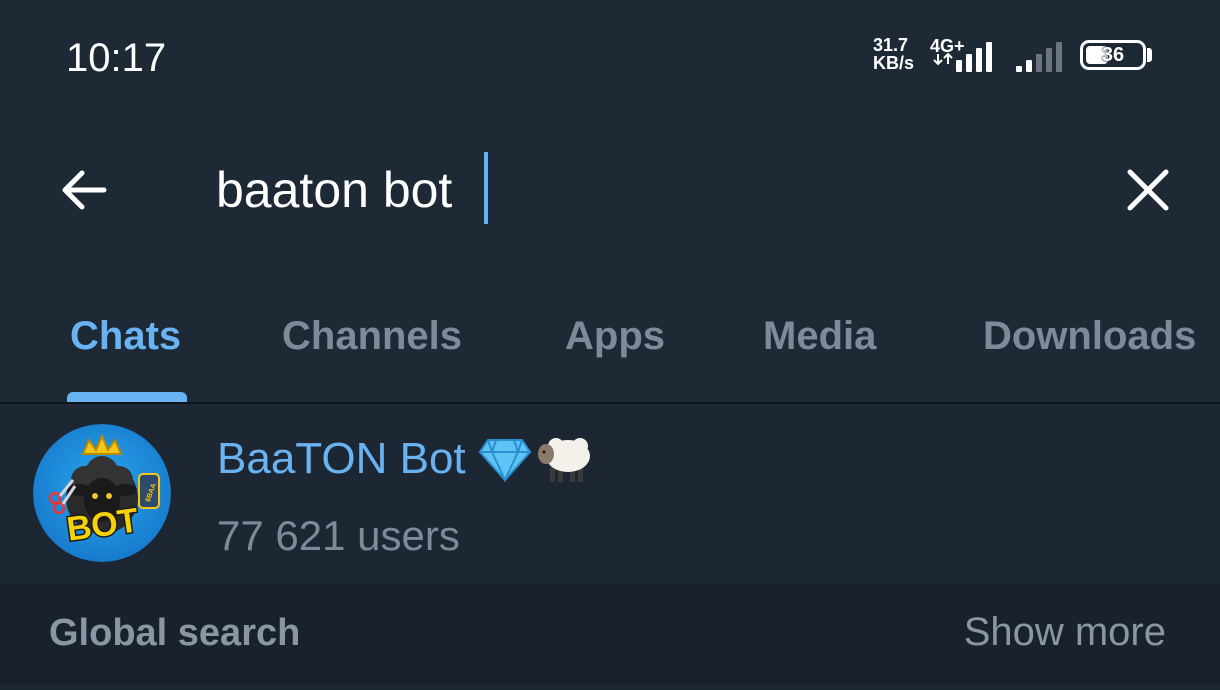 The image size is (1220, 690). What do you see at coordinates (646, 190) in the screenshot?
I see `search-input` at bounding box center [646, 190].